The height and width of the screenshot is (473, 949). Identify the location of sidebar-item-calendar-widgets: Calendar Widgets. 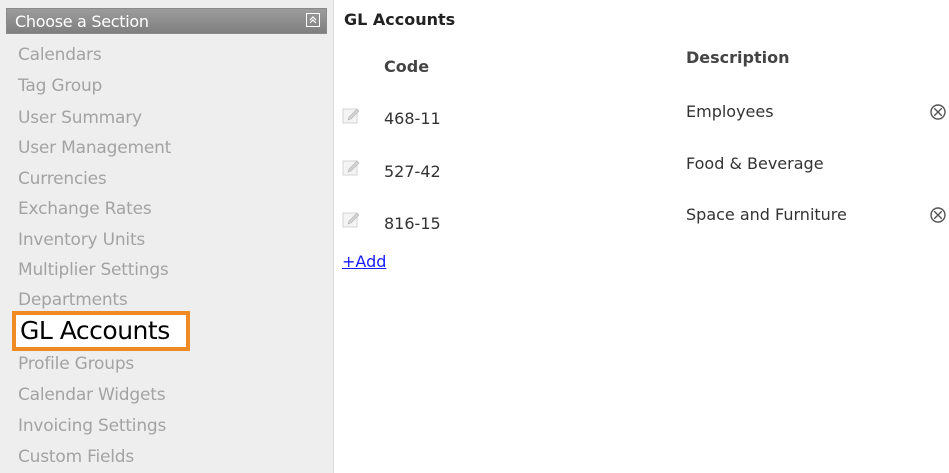
(92, 395).